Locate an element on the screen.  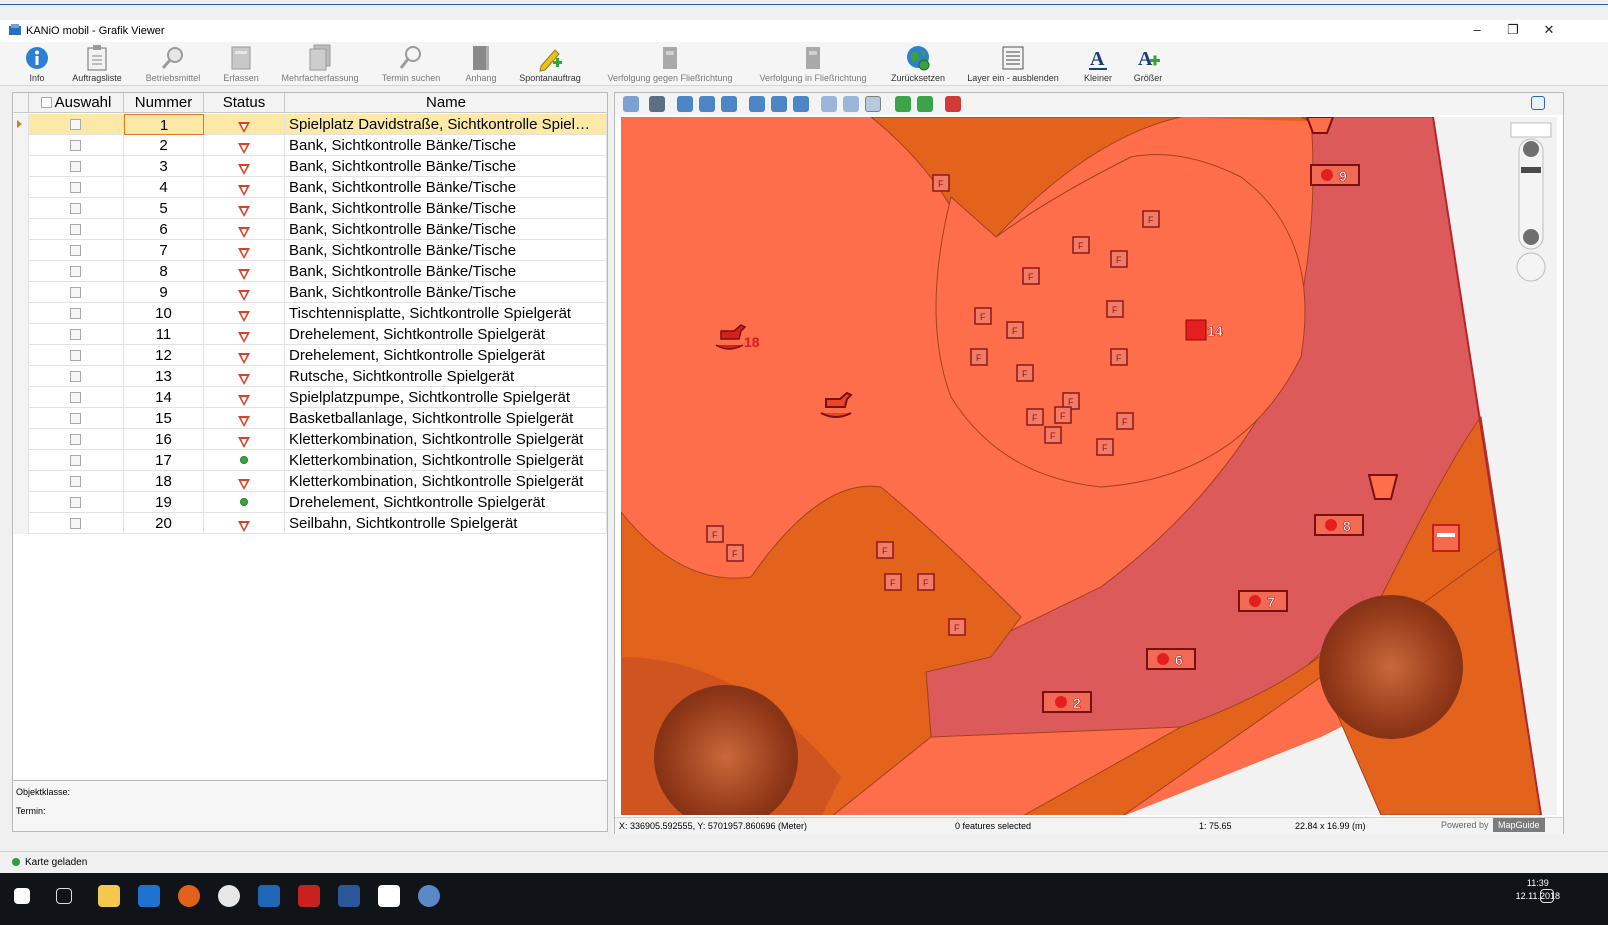
table-row: 6 Bank, Sichtkontrolle Bänke/Tische is located at coordinates (310, 229).